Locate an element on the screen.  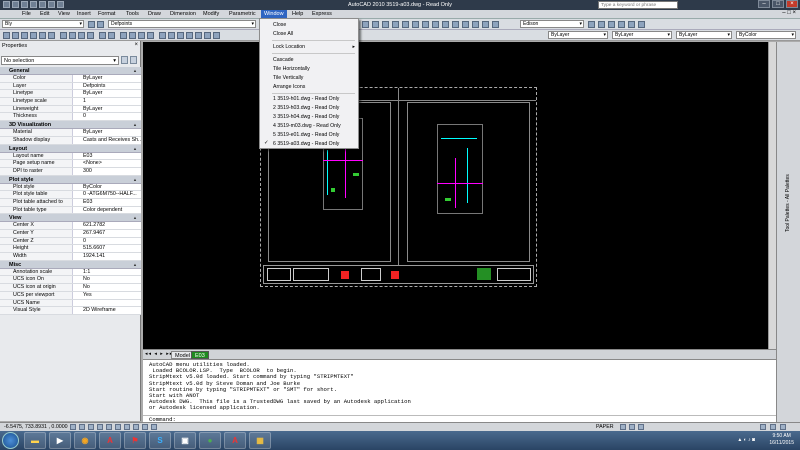
section-header: Plot style is located at coordinates (70, 179).